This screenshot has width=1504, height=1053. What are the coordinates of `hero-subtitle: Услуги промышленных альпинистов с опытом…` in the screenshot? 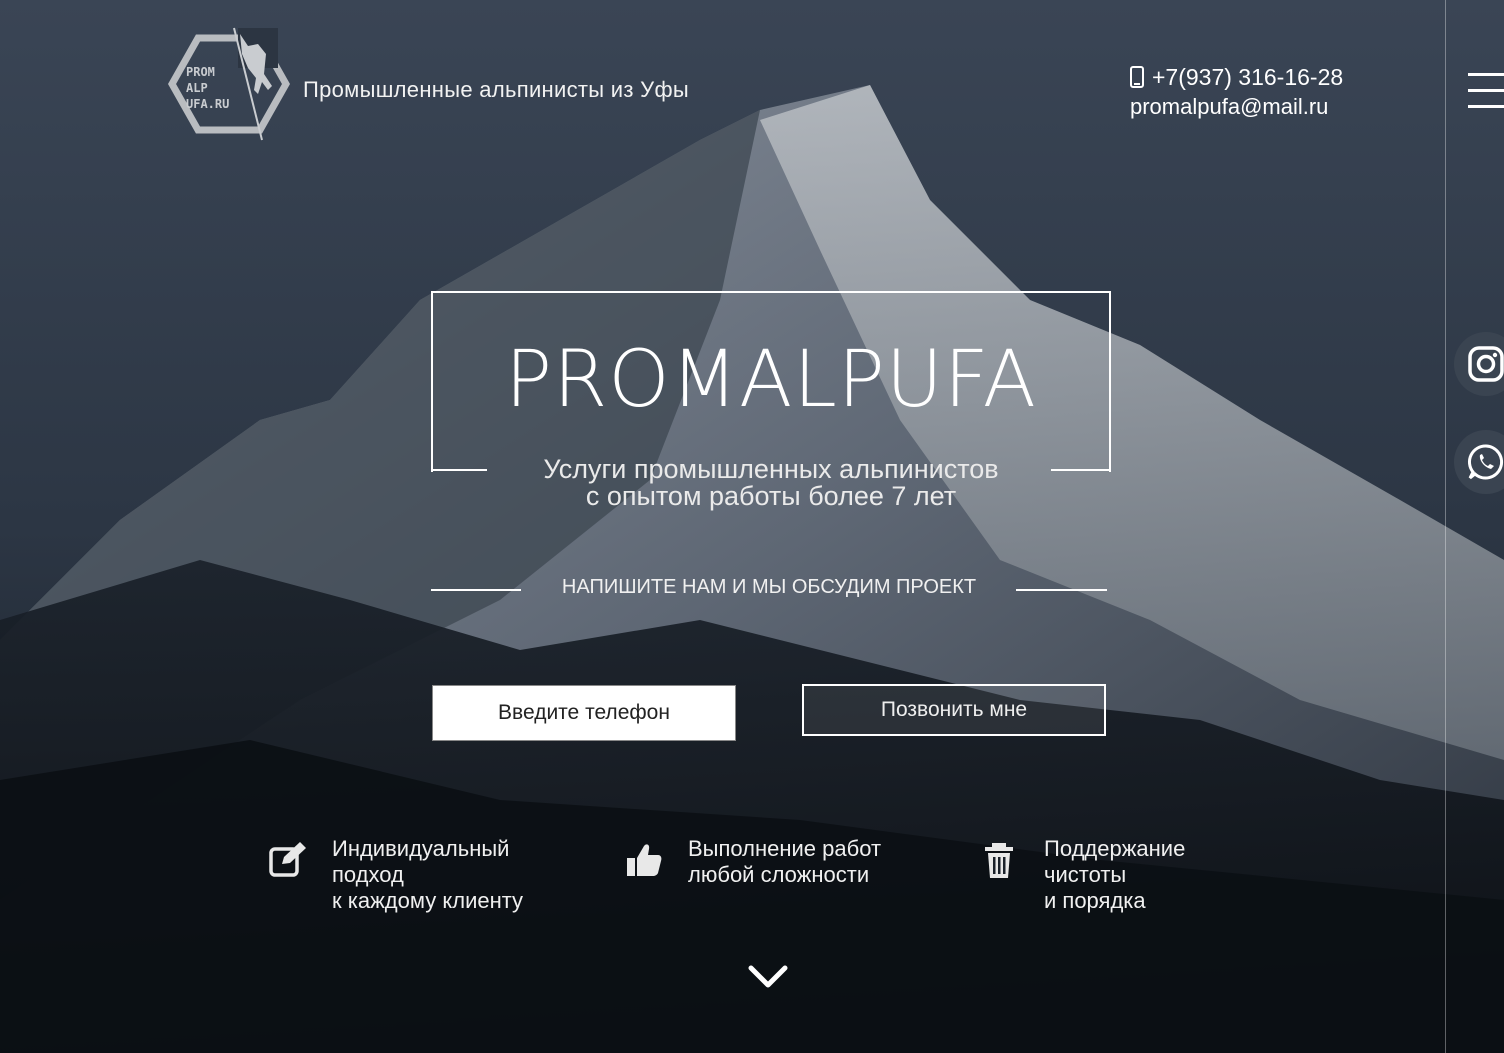 It's located at (771, 483).